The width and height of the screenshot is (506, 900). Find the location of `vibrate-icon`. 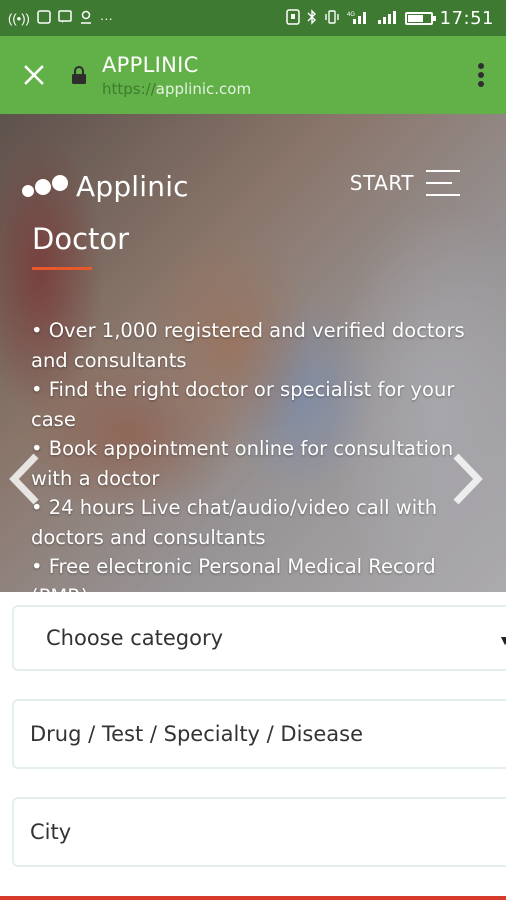

vibrate-icon is located at coordinates (332, 18).